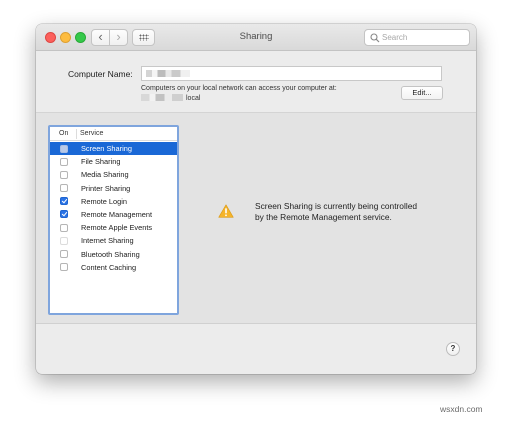  What do you see at coordinates (417, 37) in the screenshot?
I see `search-field: Search` at bounding box center [417, 37].